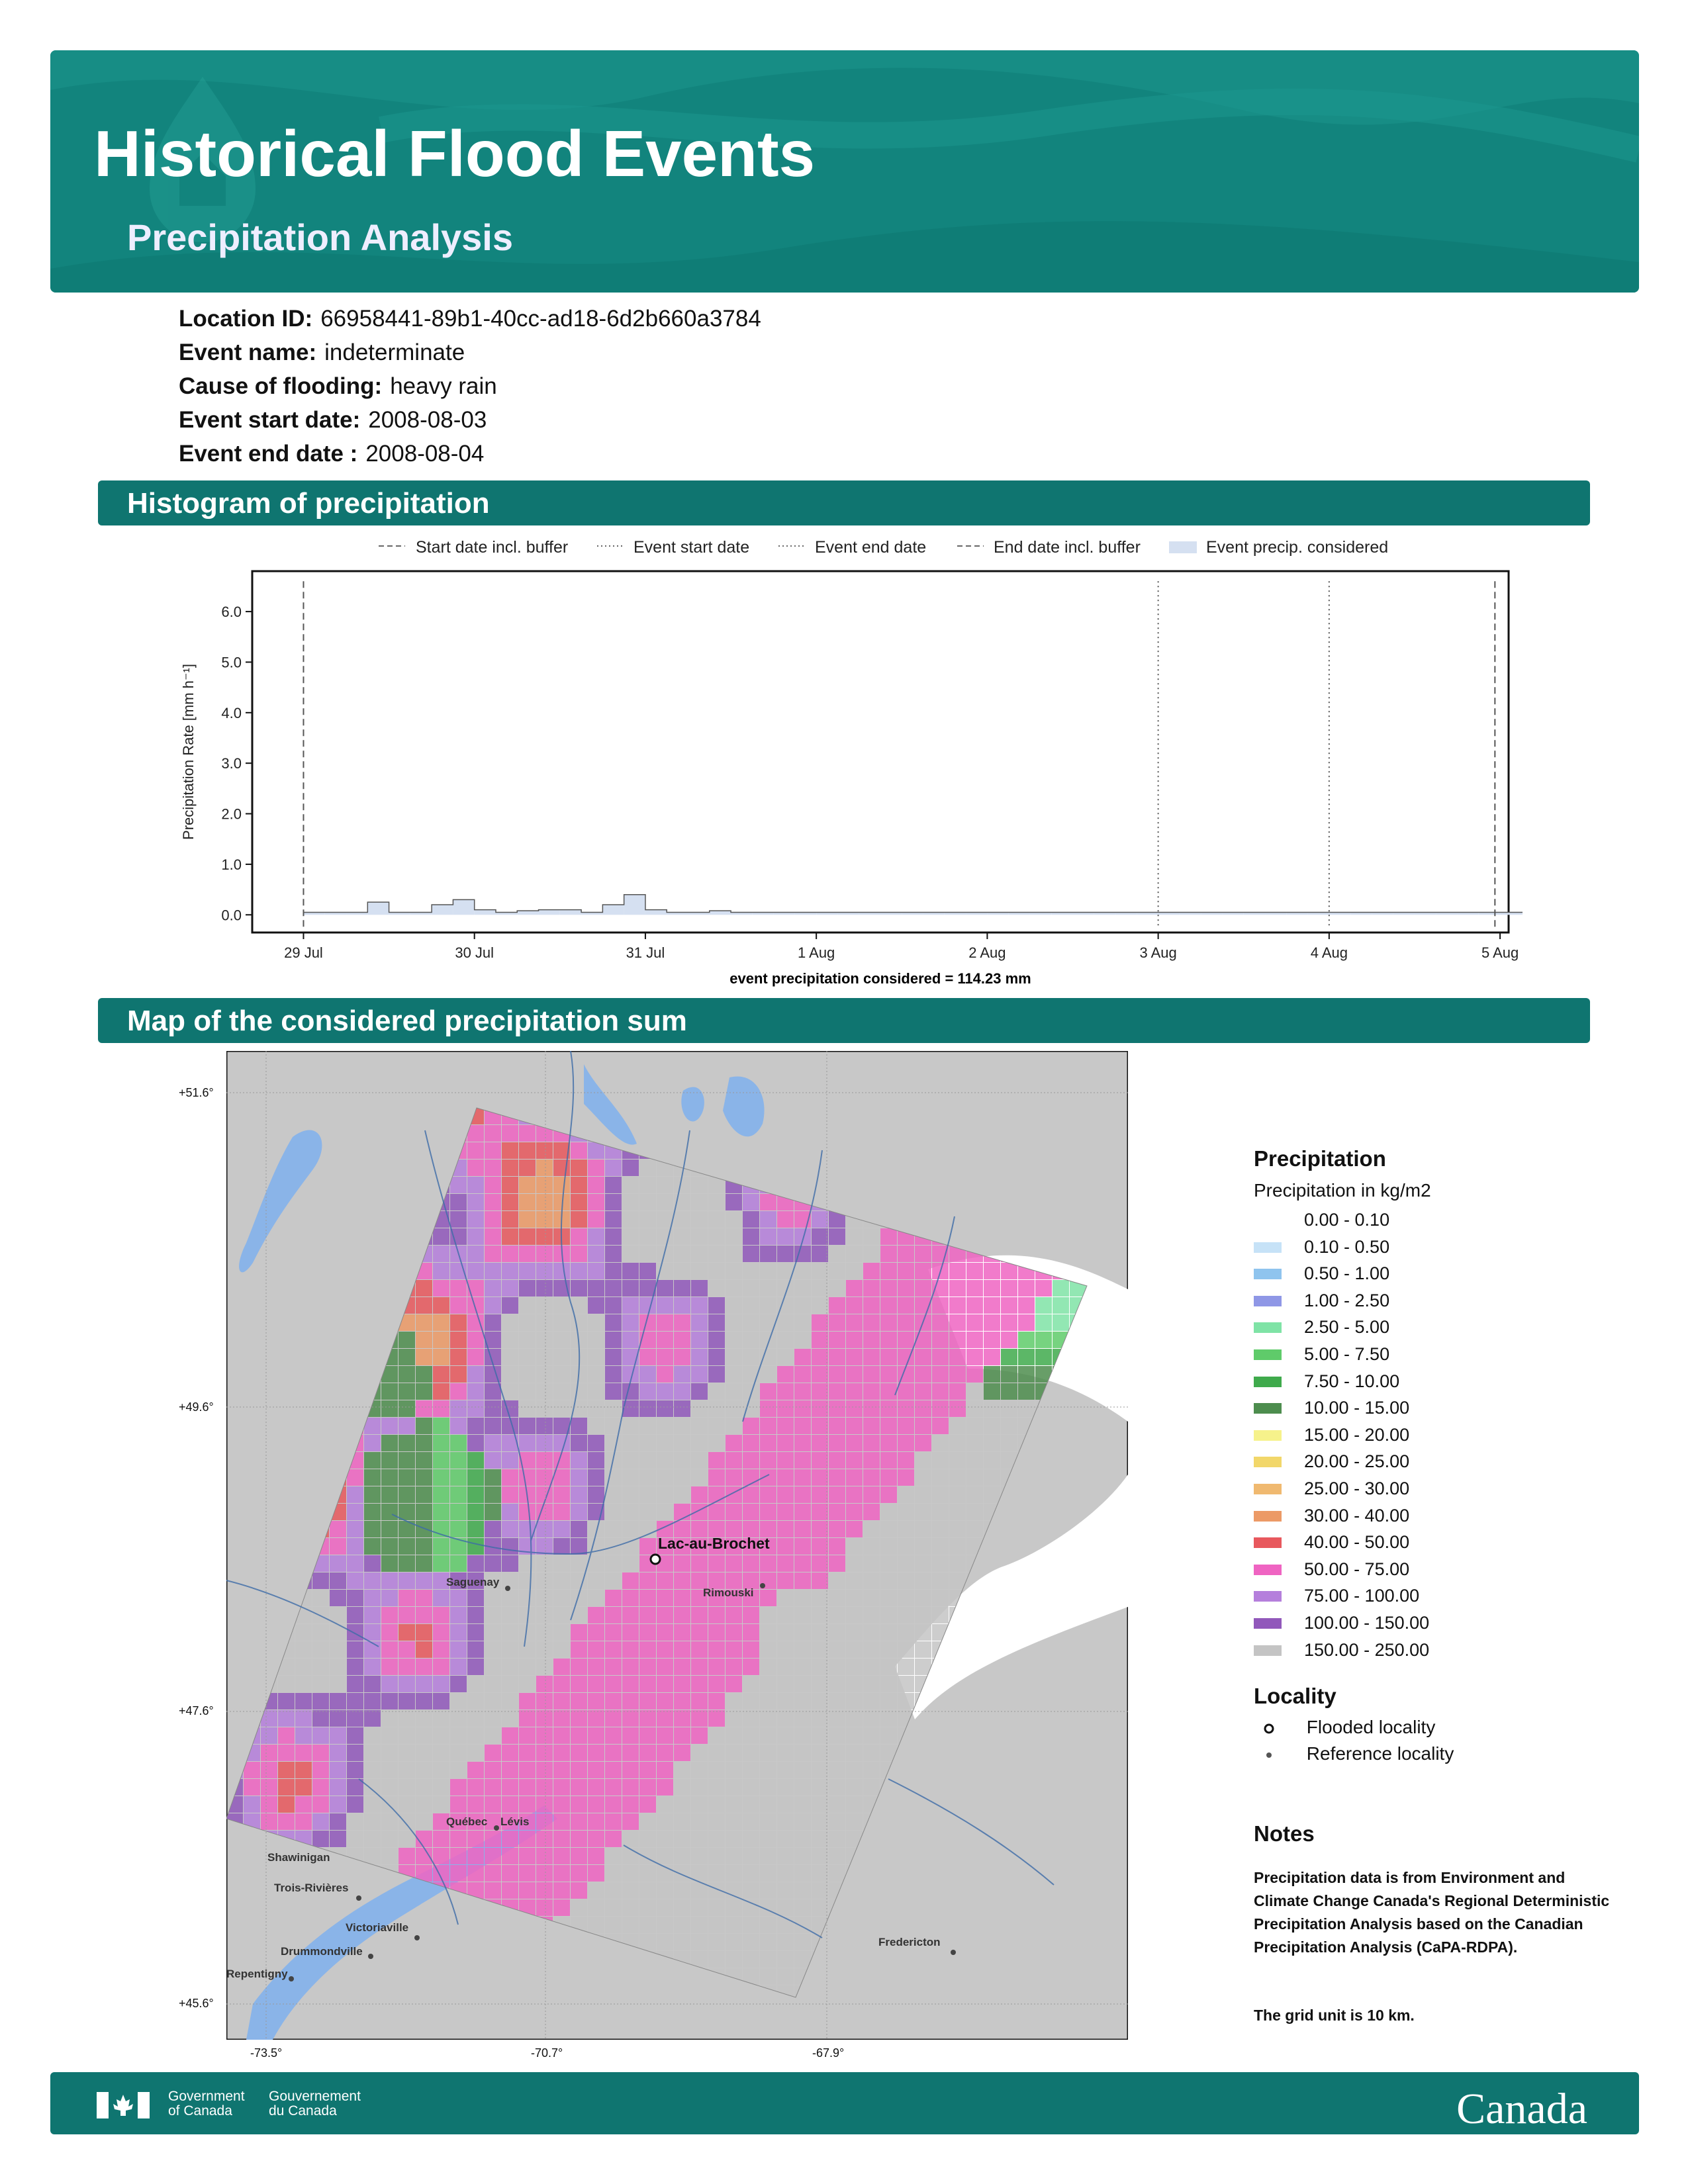 The width and height of the screenshot is (1688, 2184). Describe the element at coordinates (880, 752) in the screenshot. I see `plot-frame` at that location.